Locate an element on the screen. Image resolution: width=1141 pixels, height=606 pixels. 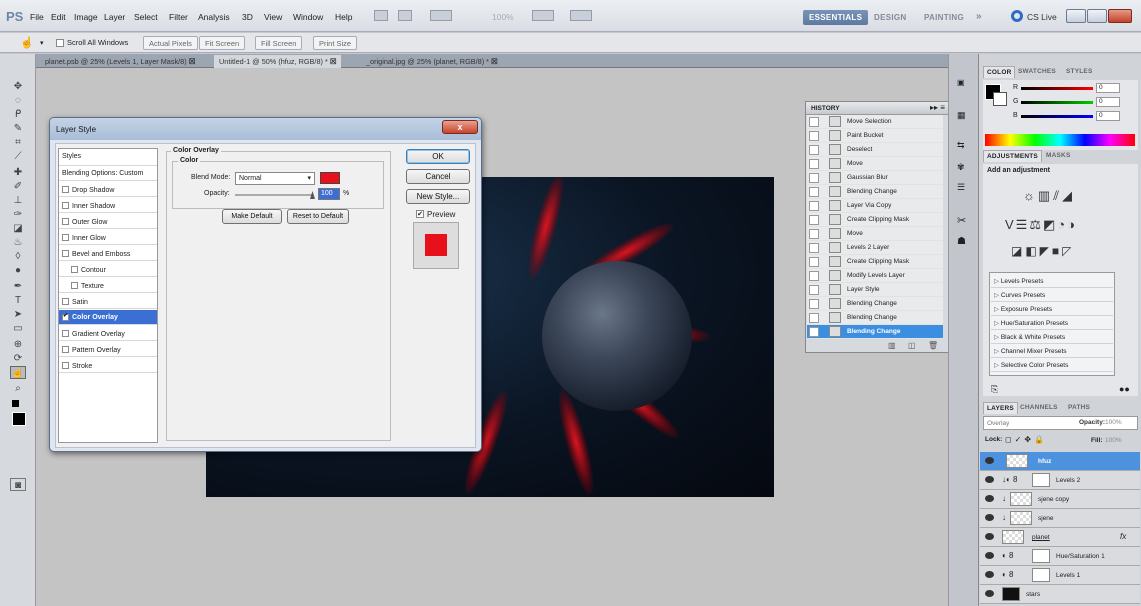
history-item: Layer Via Copy is located at coordinates (875, 206).